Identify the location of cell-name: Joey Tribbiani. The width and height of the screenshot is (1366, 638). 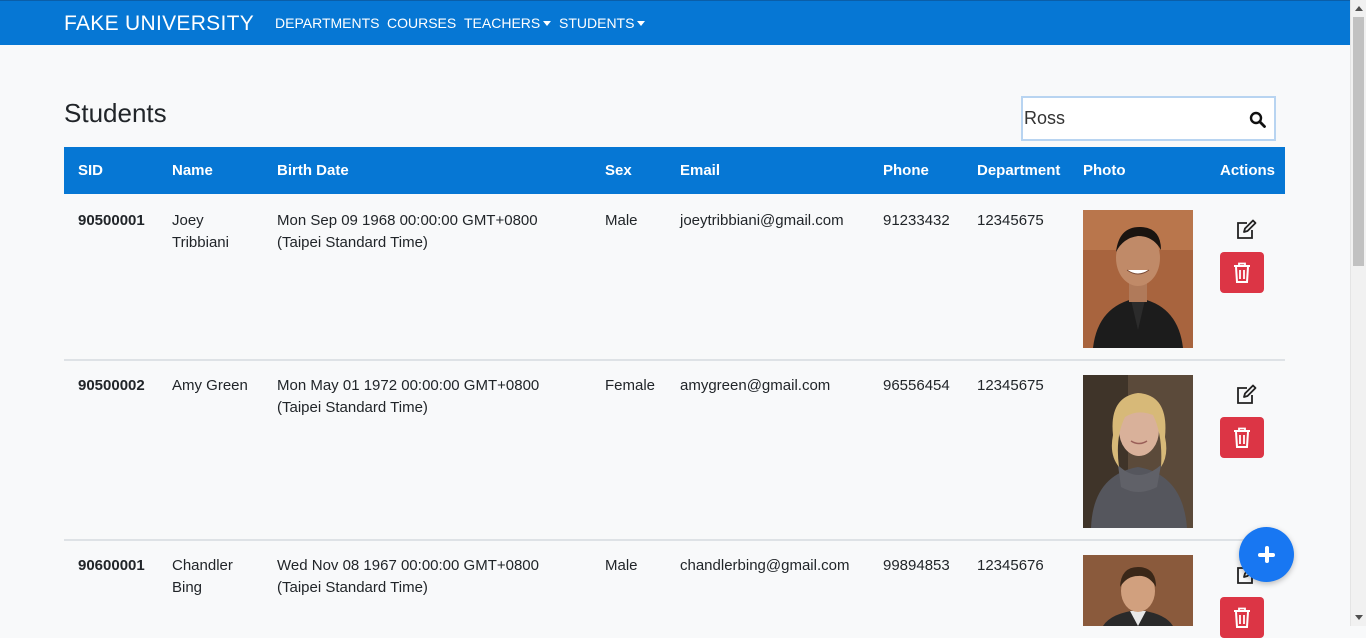
(200, 231).